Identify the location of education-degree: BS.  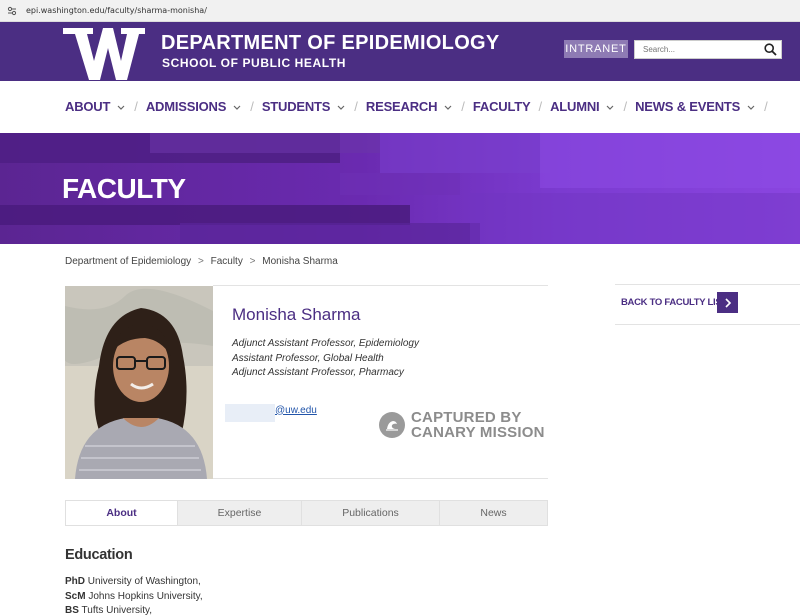
(72, 610).